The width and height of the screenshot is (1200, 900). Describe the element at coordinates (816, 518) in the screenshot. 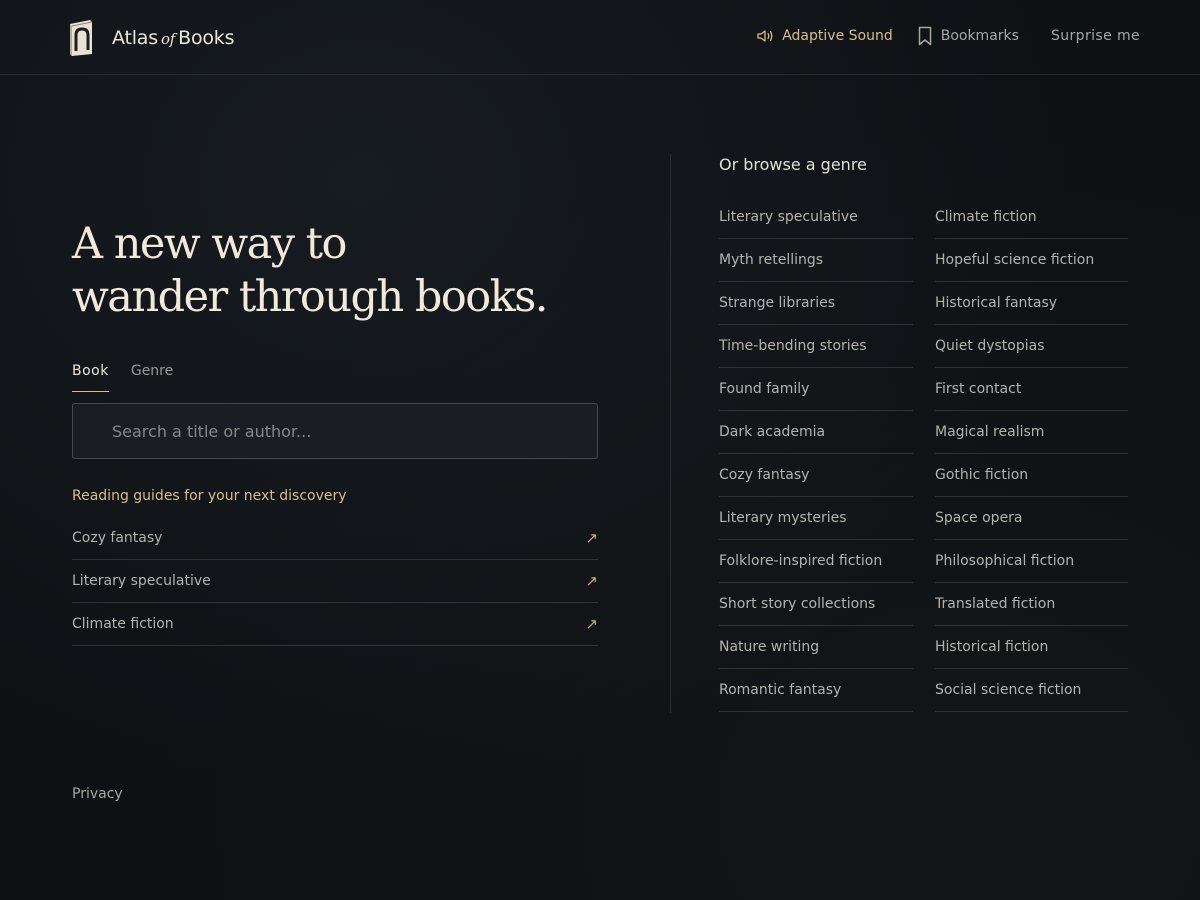

I see `genre-link: Literary mysteries` at that location.